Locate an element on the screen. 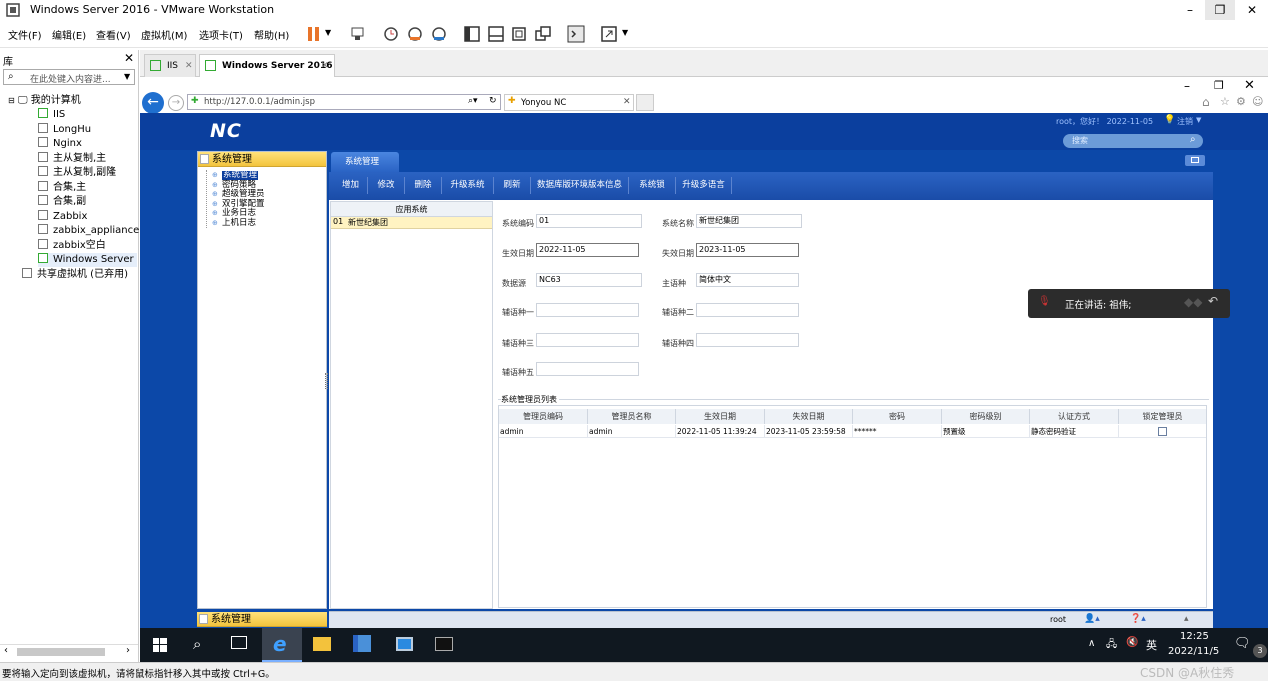 The image size is (1268, 681). library-item-windows-server: Windows Server 2 is located at coordinates (87, 260).